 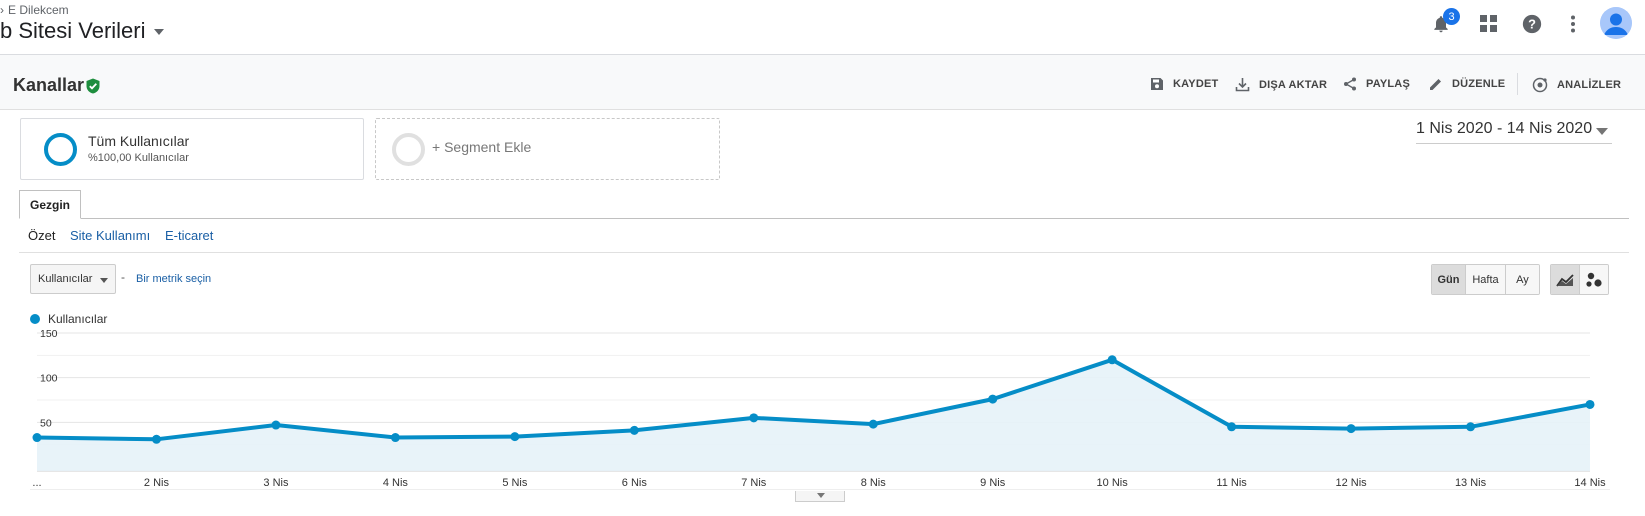 What do you see at coordinates (1517, 84) in the screenshot?
I see `action-divider` at bounding box center [1517, 84].